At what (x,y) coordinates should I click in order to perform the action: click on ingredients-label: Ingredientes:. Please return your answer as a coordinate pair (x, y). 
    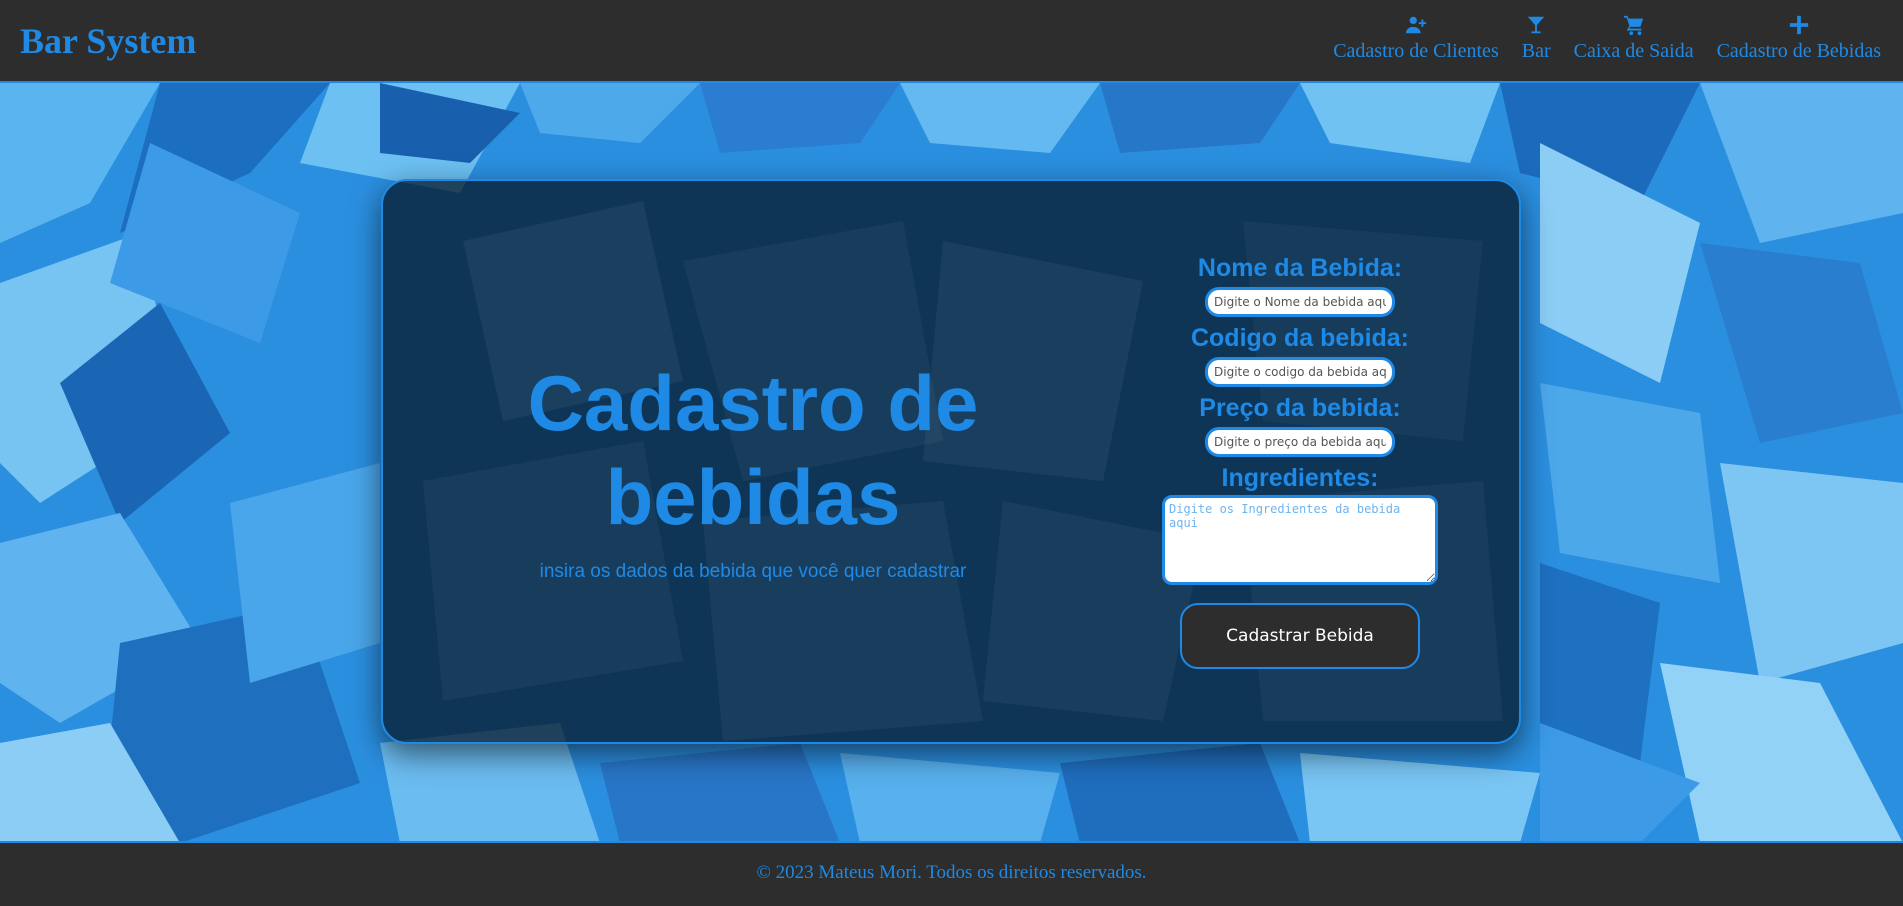
    Looking at the image, I should click on (1300, 478).